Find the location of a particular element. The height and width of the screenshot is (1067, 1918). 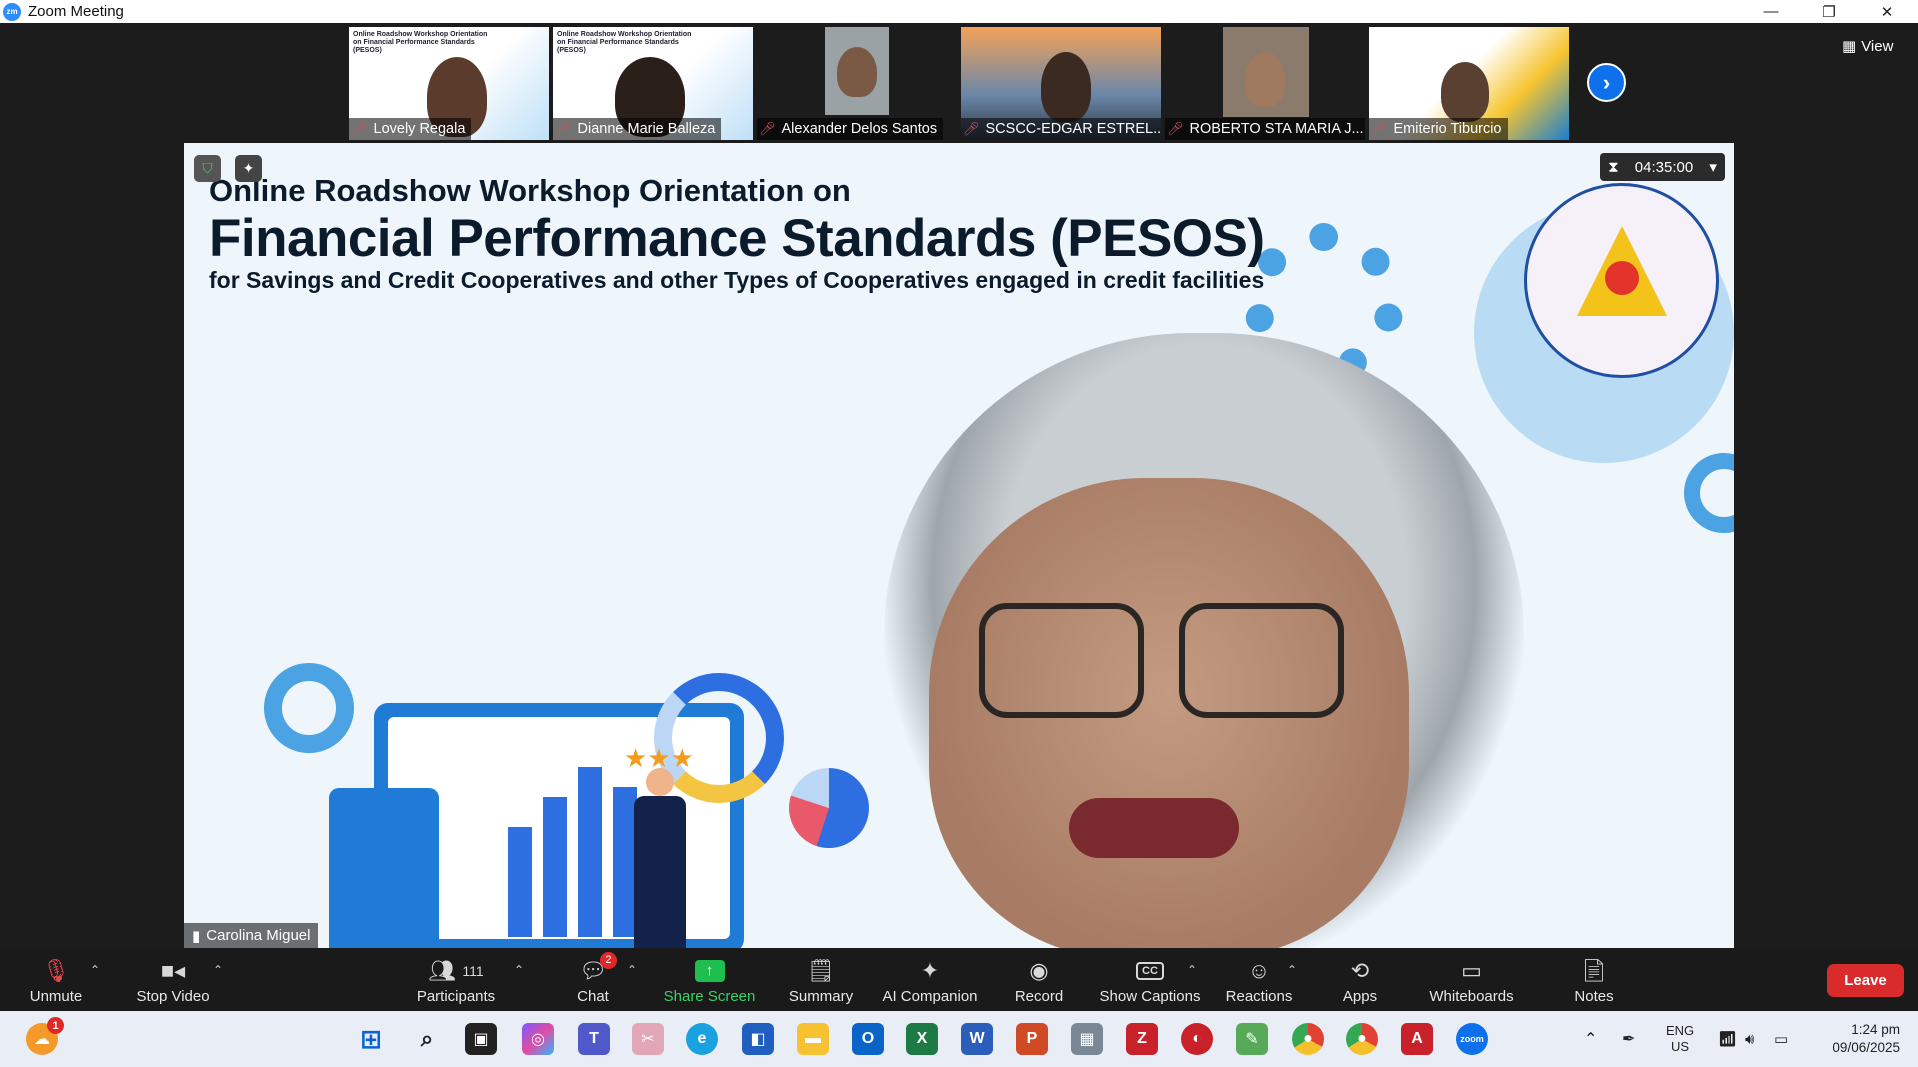

task-view-icon: ▣ is located at coordinates (481, 1039).